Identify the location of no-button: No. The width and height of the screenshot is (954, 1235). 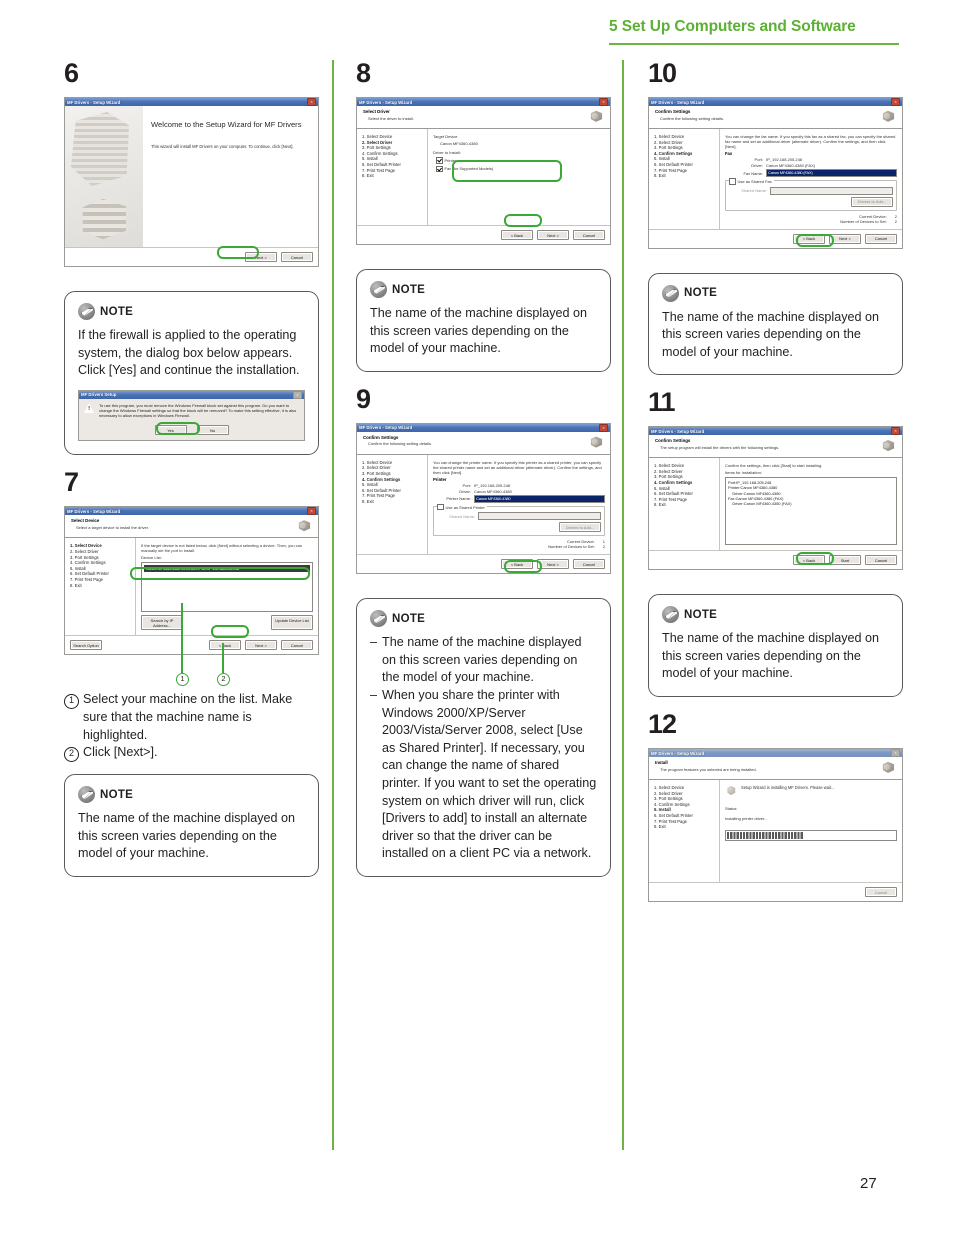
(212, 430).